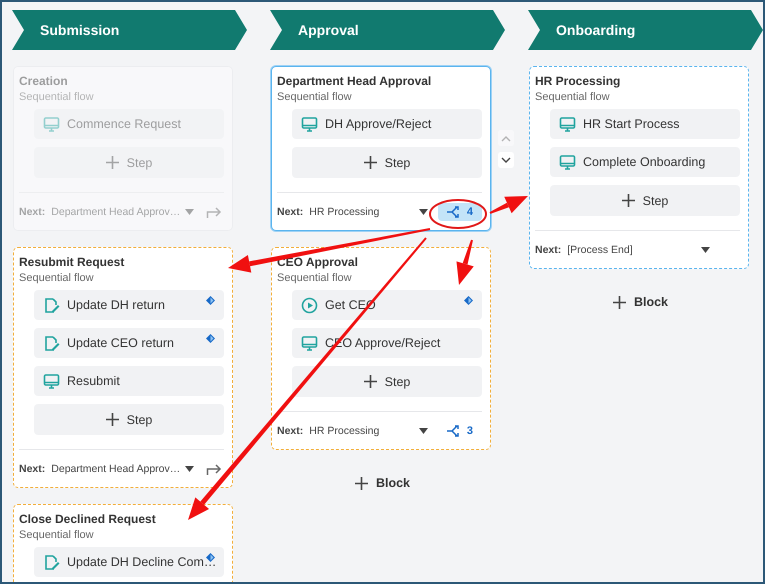 This screenshot has height=584, width=765. Describe the element at coordinates (214, 469) in the screenshot. I see `forward-arrow-icon` at that location.